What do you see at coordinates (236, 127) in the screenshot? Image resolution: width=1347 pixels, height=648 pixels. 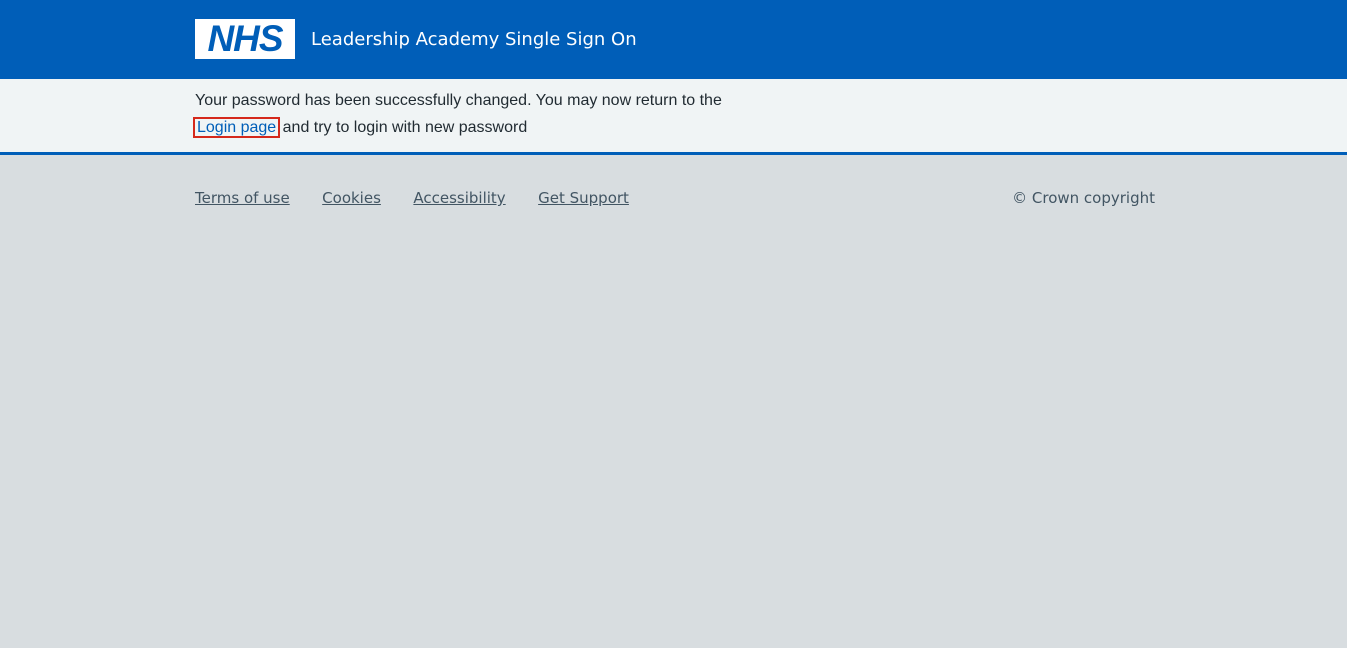 I see `login-page-link: Login page` at bounding box center [236, 127].